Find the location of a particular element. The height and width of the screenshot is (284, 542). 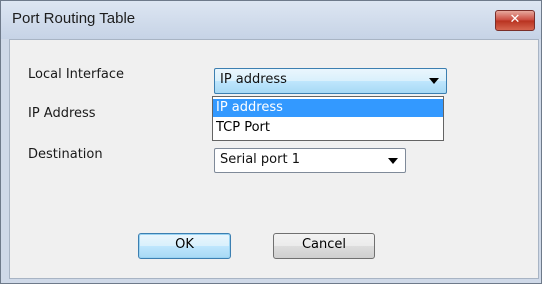

dropdown-option-label: IP address is located at coordinates (249, 107).